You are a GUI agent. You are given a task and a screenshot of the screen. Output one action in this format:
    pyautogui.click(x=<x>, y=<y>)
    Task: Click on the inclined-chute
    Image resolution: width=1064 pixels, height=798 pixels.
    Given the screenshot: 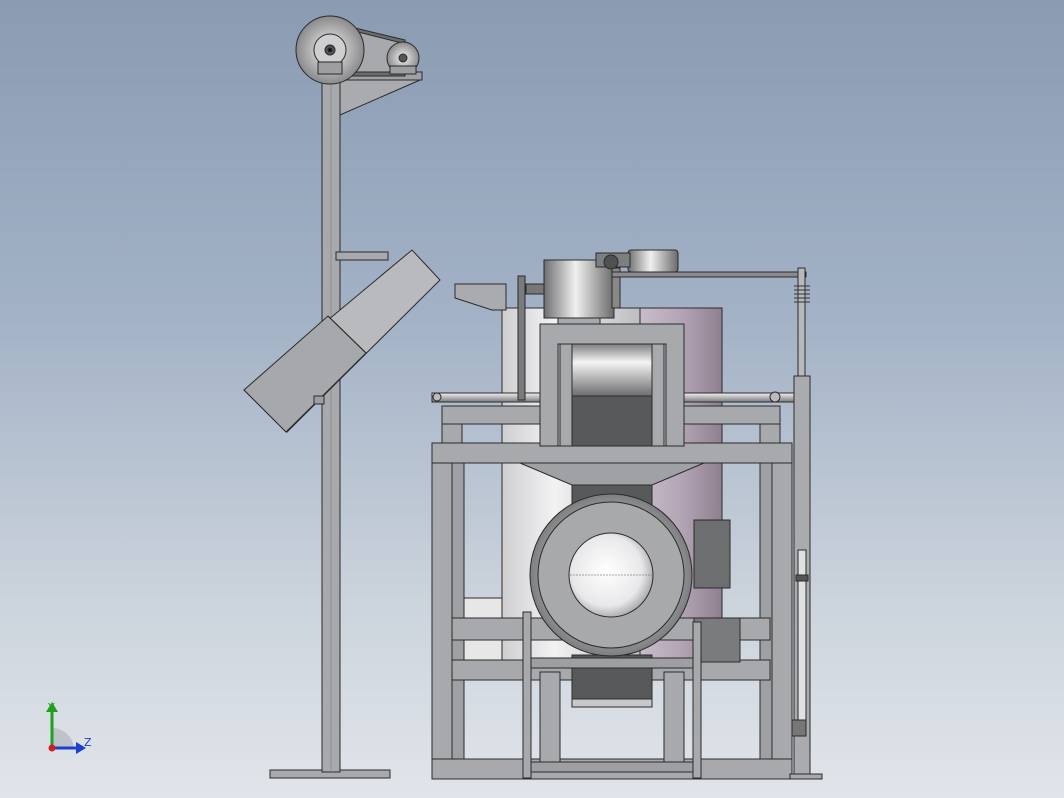 What is the action you would take?
    pyautogui.click(x=342, y=341)
    